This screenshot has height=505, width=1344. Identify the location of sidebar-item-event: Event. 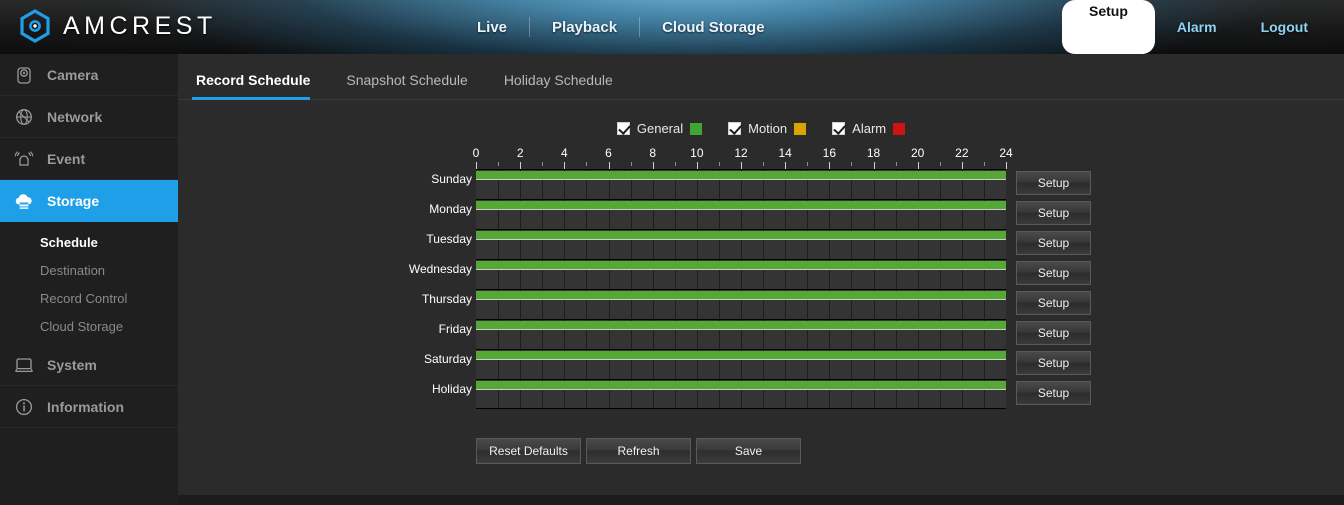
(89, 159).